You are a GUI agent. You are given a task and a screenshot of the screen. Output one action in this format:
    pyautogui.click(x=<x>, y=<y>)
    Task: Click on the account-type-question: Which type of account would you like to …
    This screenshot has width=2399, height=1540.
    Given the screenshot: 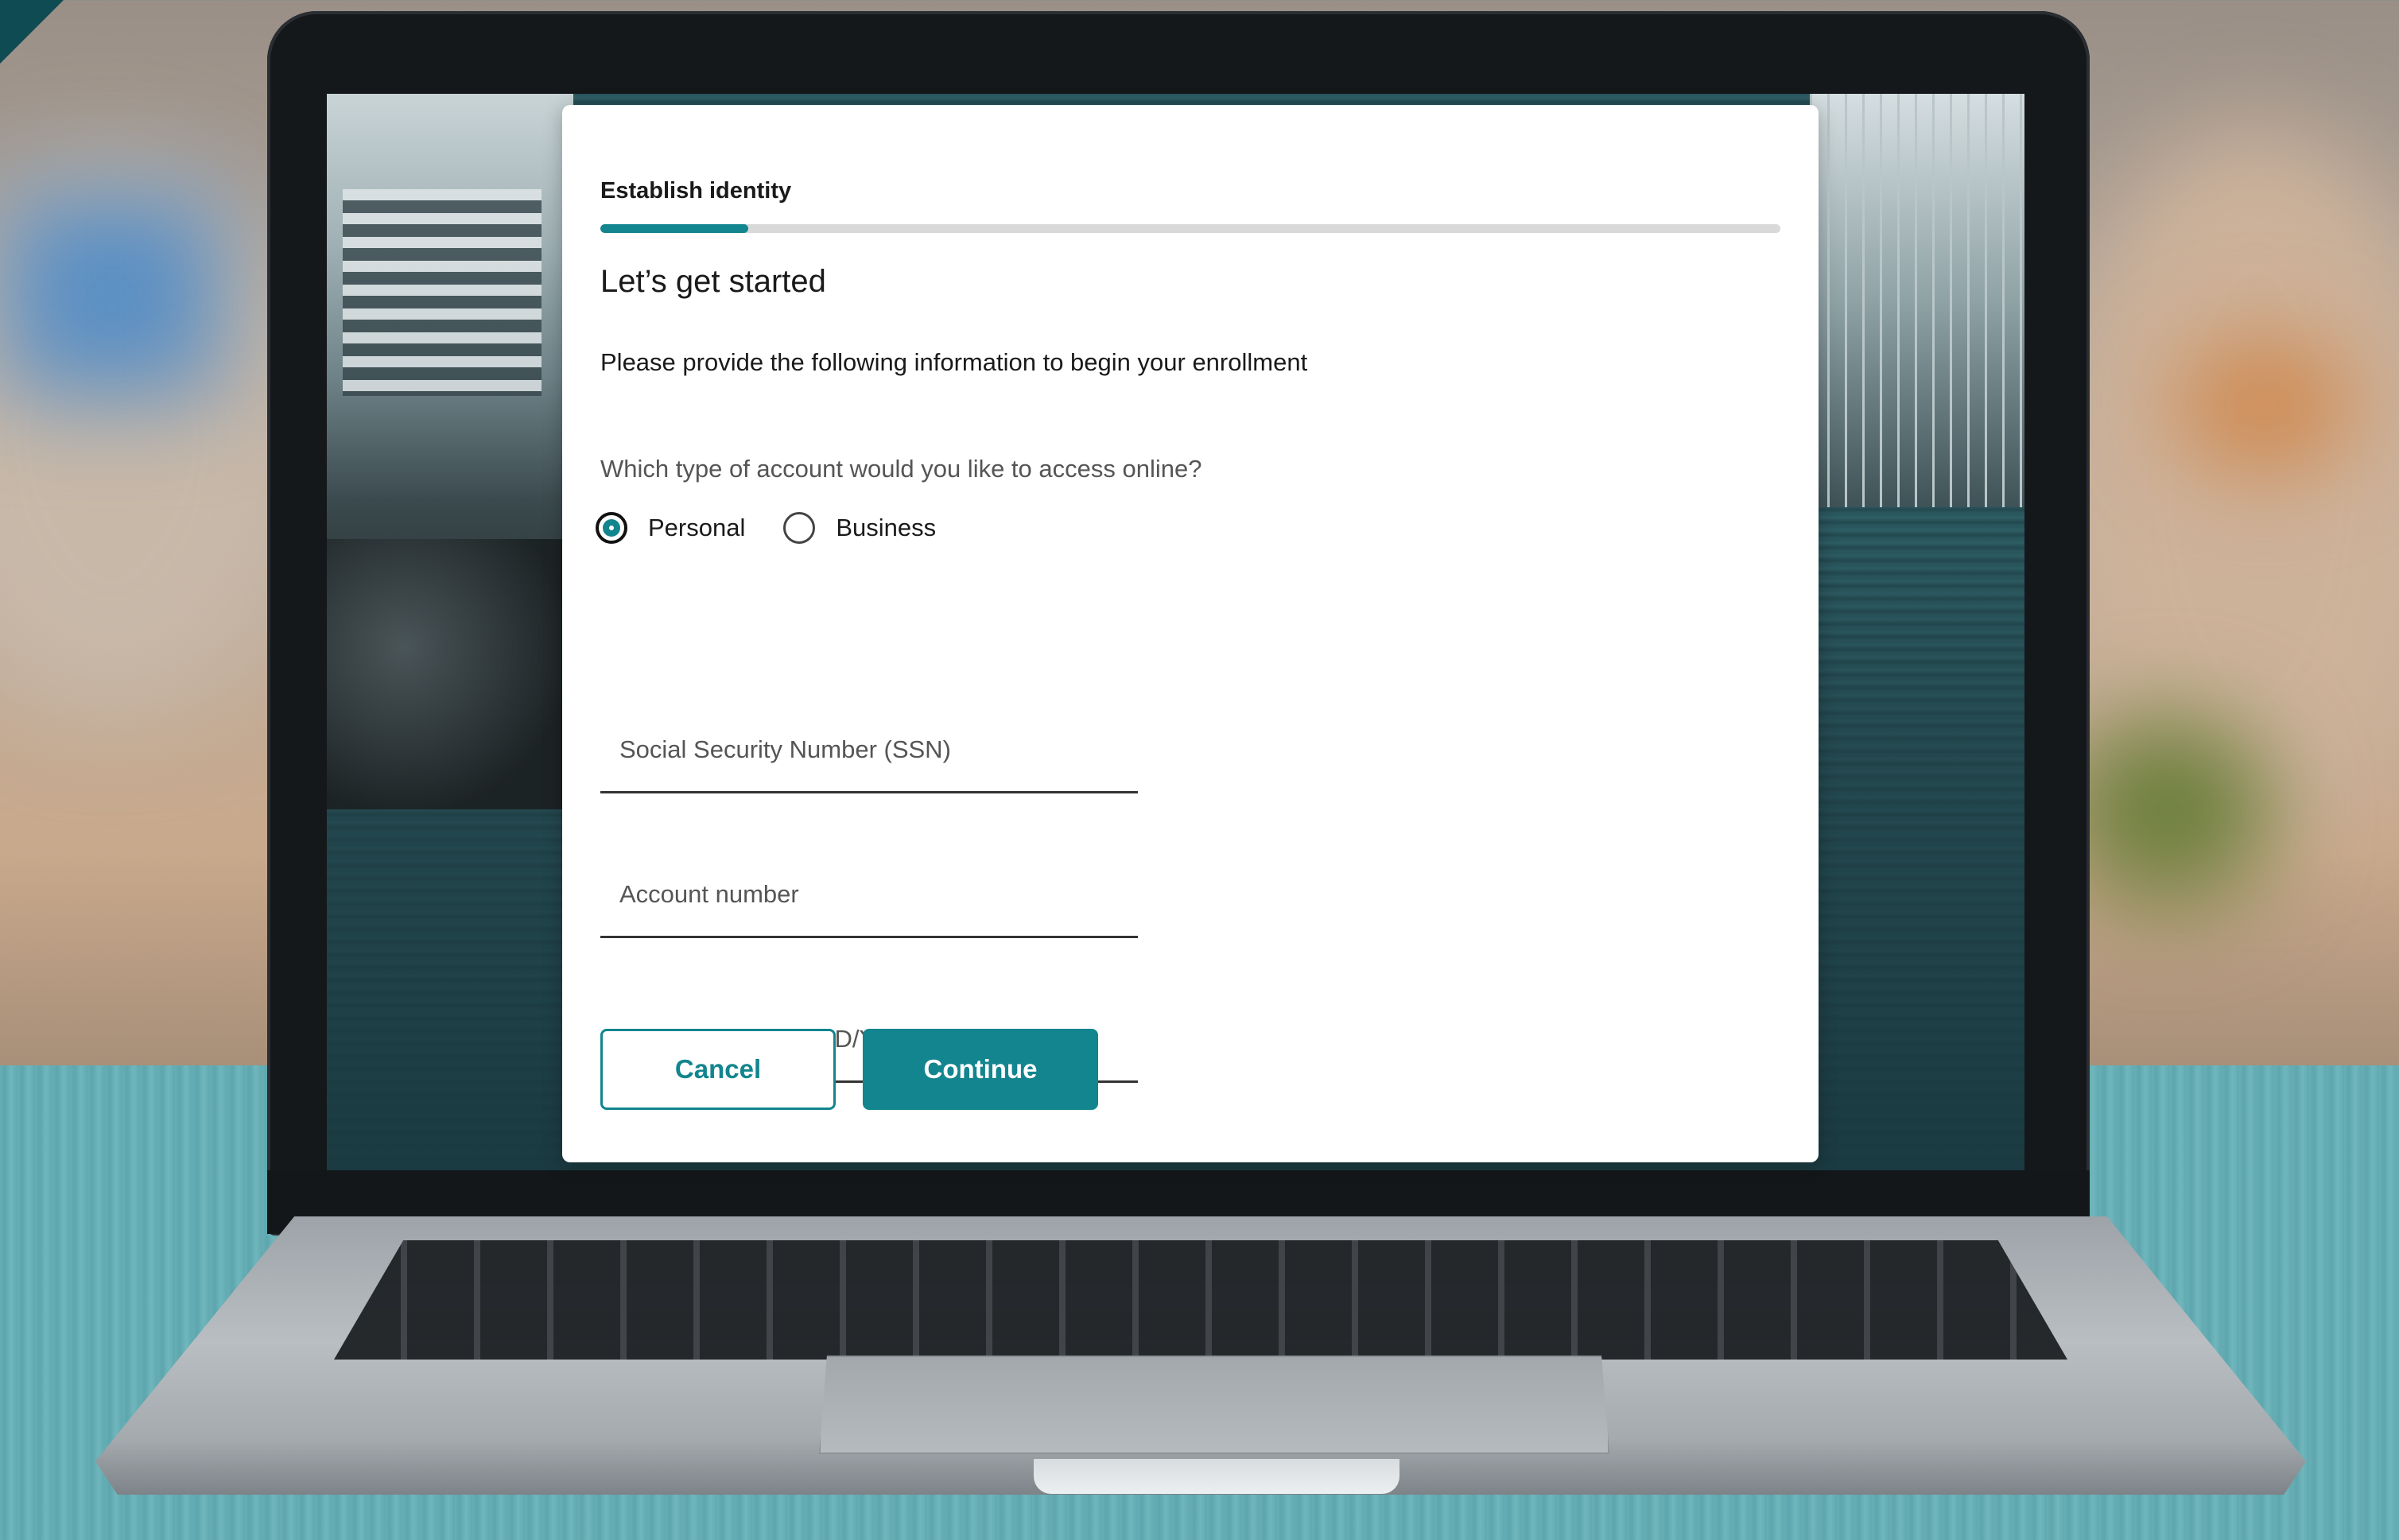 What is the action you would take?
    pyautogui.click(x=901, y=469)
    